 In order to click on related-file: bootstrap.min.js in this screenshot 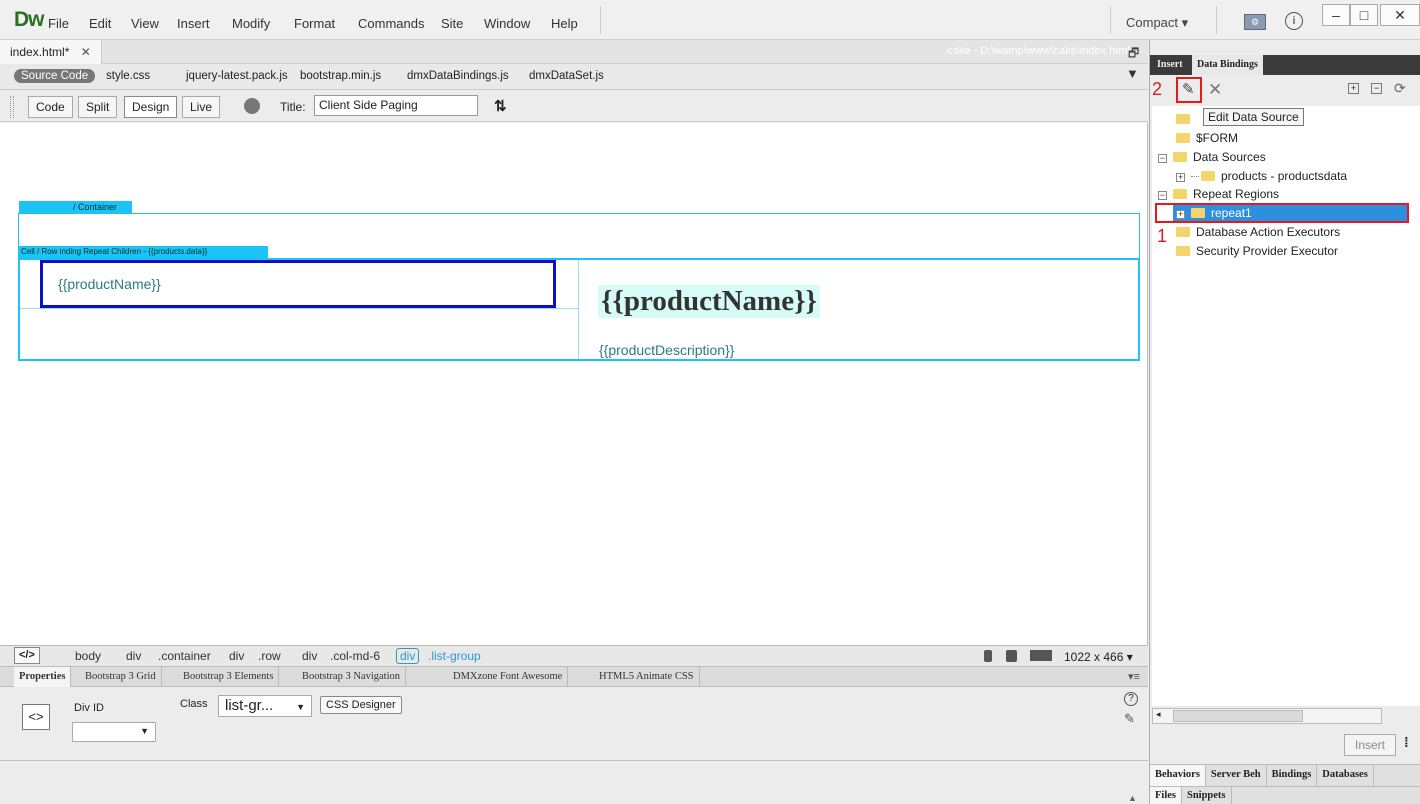, I will do `click(340, 76)`.